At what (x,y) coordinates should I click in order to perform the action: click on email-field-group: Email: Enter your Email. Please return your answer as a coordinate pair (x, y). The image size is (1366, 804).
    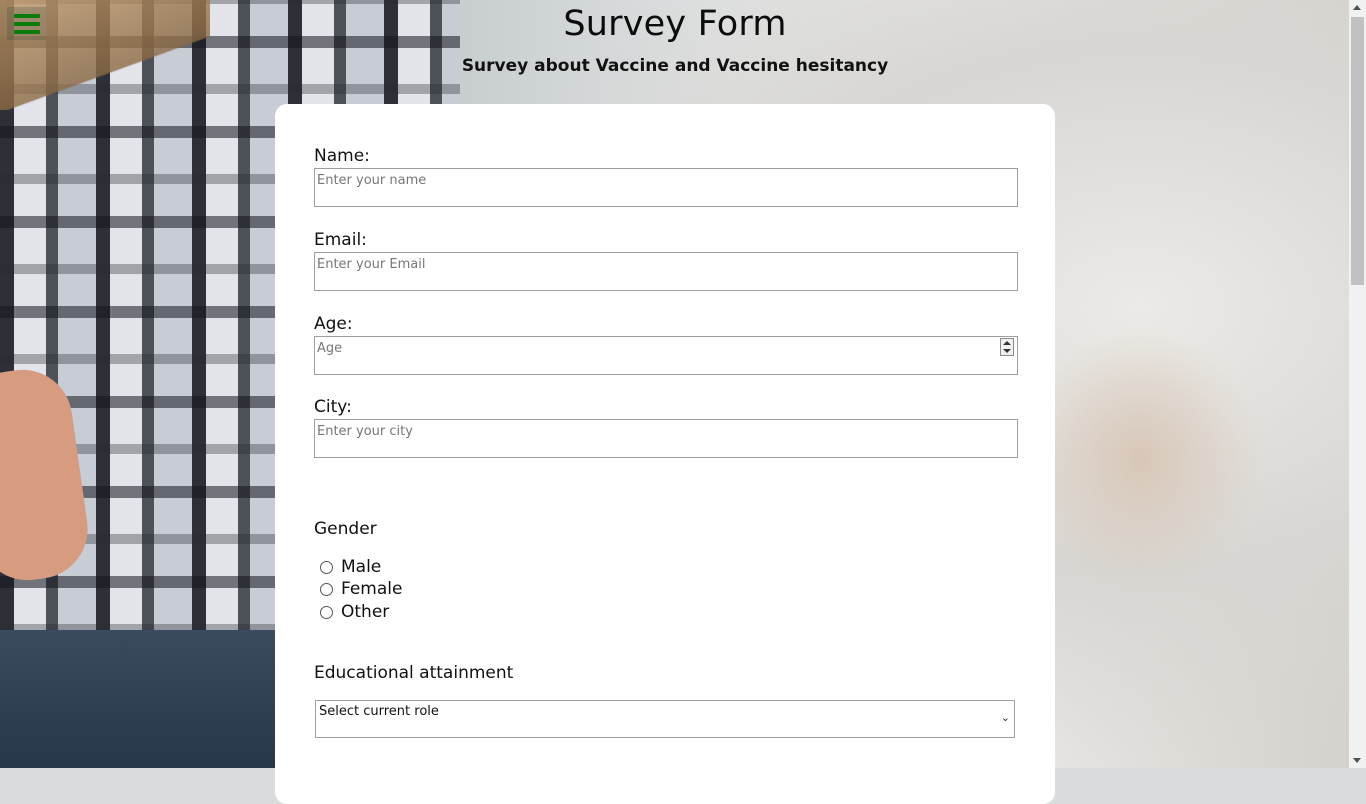
    Looking at the image, I should click on (666, 260).